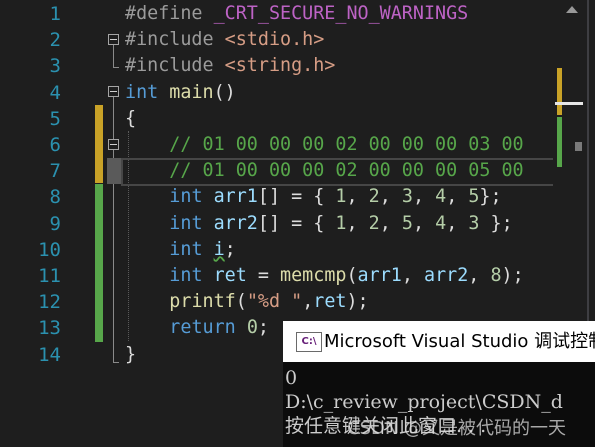  I want to click on console-title-bar: C:\ Microsoft Visual Studio 调试控制台, so click(439, 341).